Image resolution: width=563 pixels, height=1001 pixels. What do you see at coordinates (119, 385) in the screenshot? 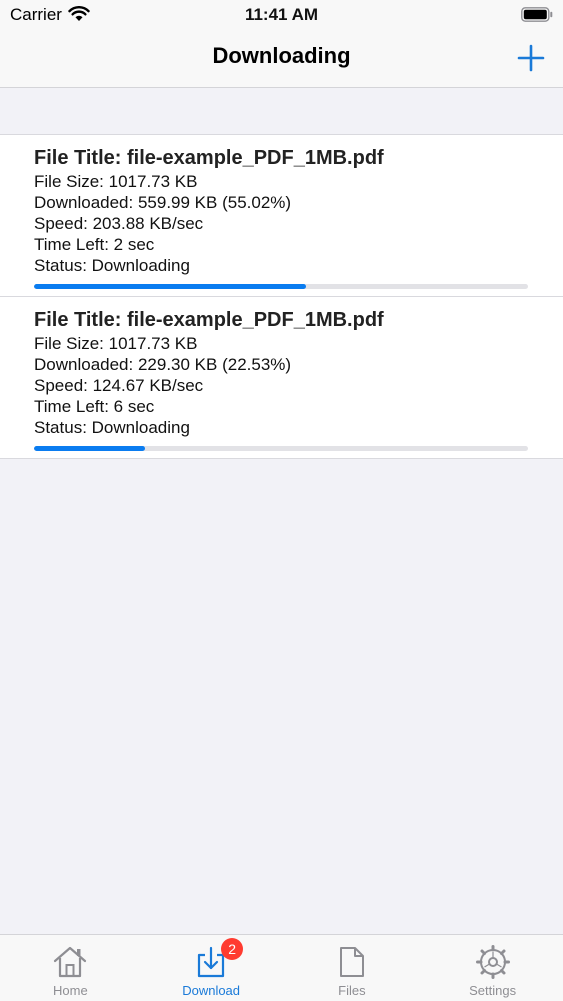
I see `download-speed: Speed: 124.67 KB/sec` at bounding box center [119, 385].